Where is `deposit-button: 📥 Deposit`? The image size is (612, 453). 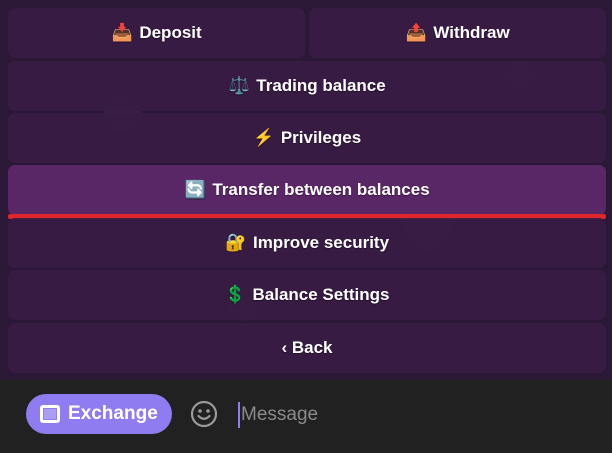
deposit-button: 📥 Deposit is located at coordinates (156, 33).